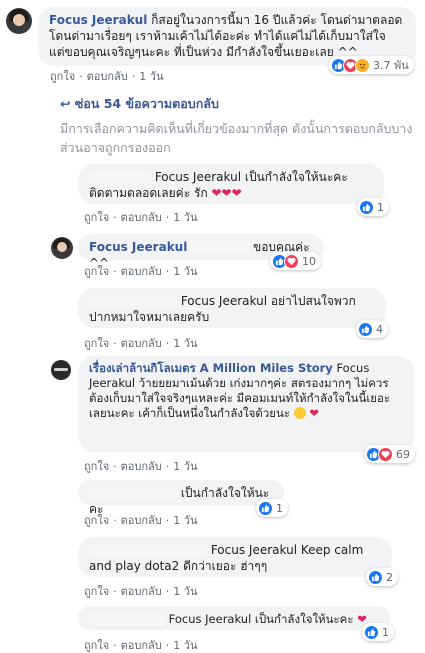  Describe the element at coordinates (314, 413) in the screenshot. I see `heart-emoji: ❤` at that location.